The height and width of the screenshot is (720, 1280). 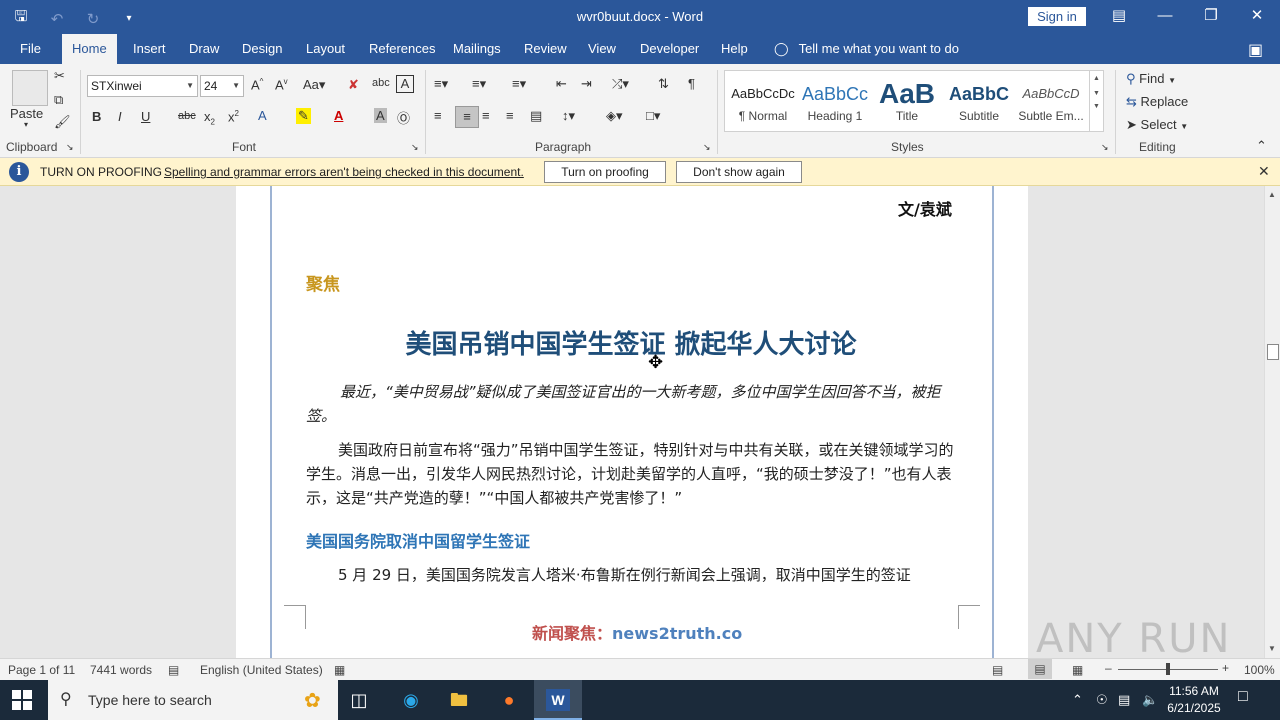 What do you see at coordinates (907, 101) in the screenshot?
I see `style-title: AaB Title` at bounding box center [907, 101].